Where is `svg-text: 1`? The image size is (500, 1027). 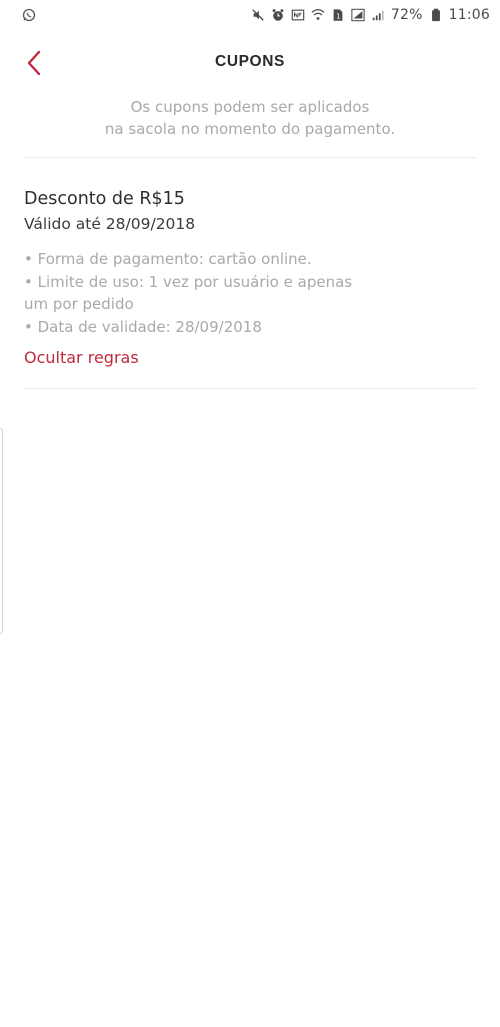
svg-text: 1 is located at coordinates (338, 17).